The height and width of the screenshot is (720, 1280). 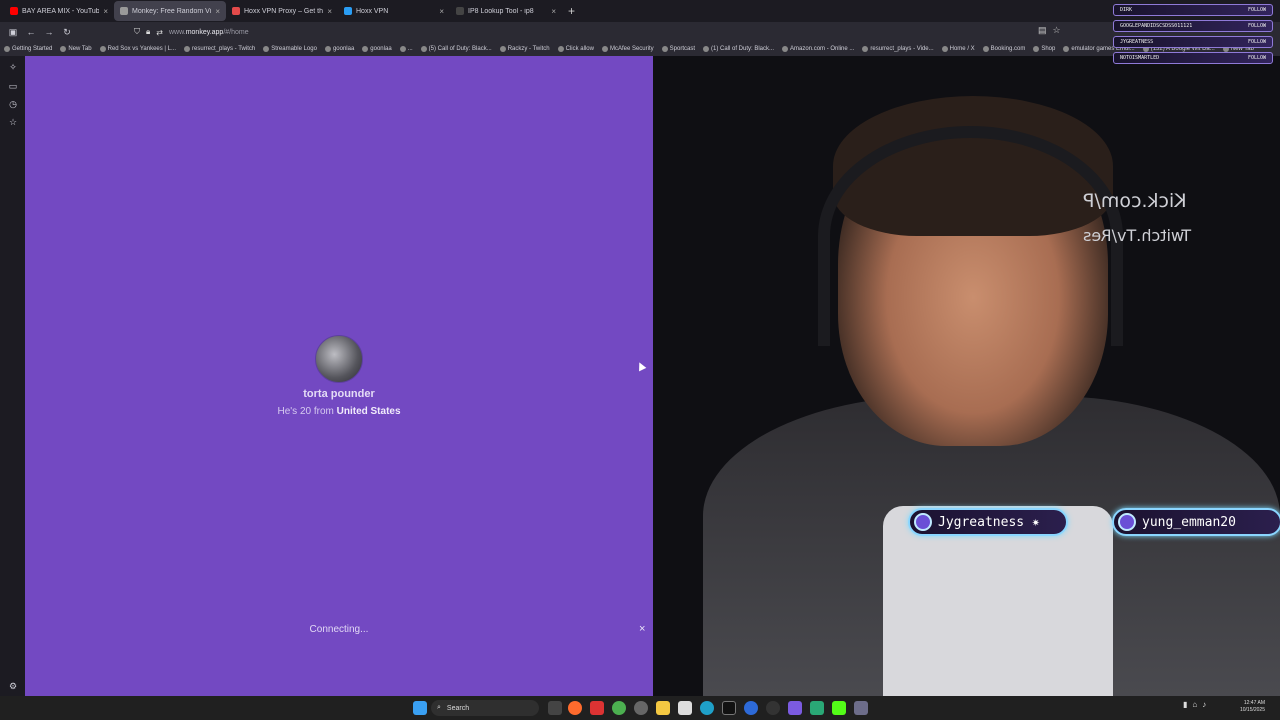 What do you see at coordinates (294, 49) in the screenshot?
I see `bookmark-label: Streamable Logo` at bounding box center [294, 49].